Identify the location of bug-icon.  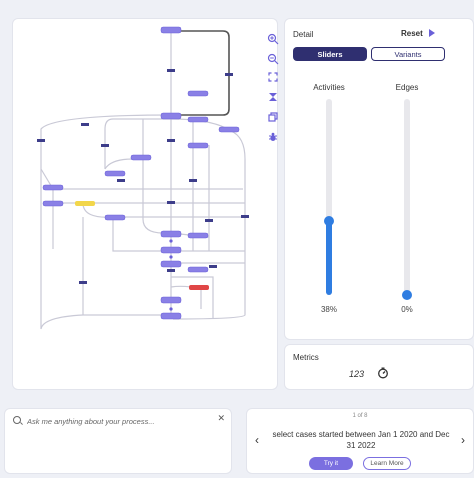
(273, 136).